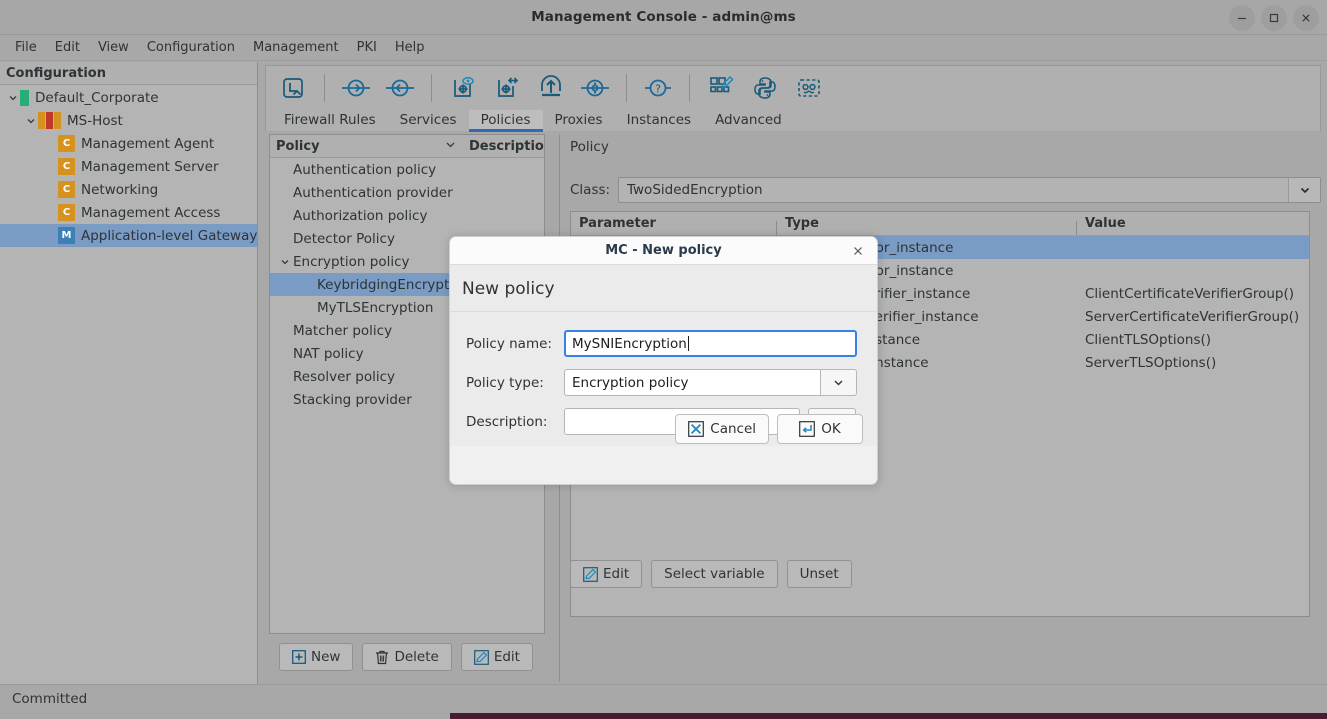 The height and width of the screenshot is (719, 1327). What do you see at coordinates (120, 189) in the screenshot?
I see `sidebar-item-label: Networking` at bounding box center [120, 189].